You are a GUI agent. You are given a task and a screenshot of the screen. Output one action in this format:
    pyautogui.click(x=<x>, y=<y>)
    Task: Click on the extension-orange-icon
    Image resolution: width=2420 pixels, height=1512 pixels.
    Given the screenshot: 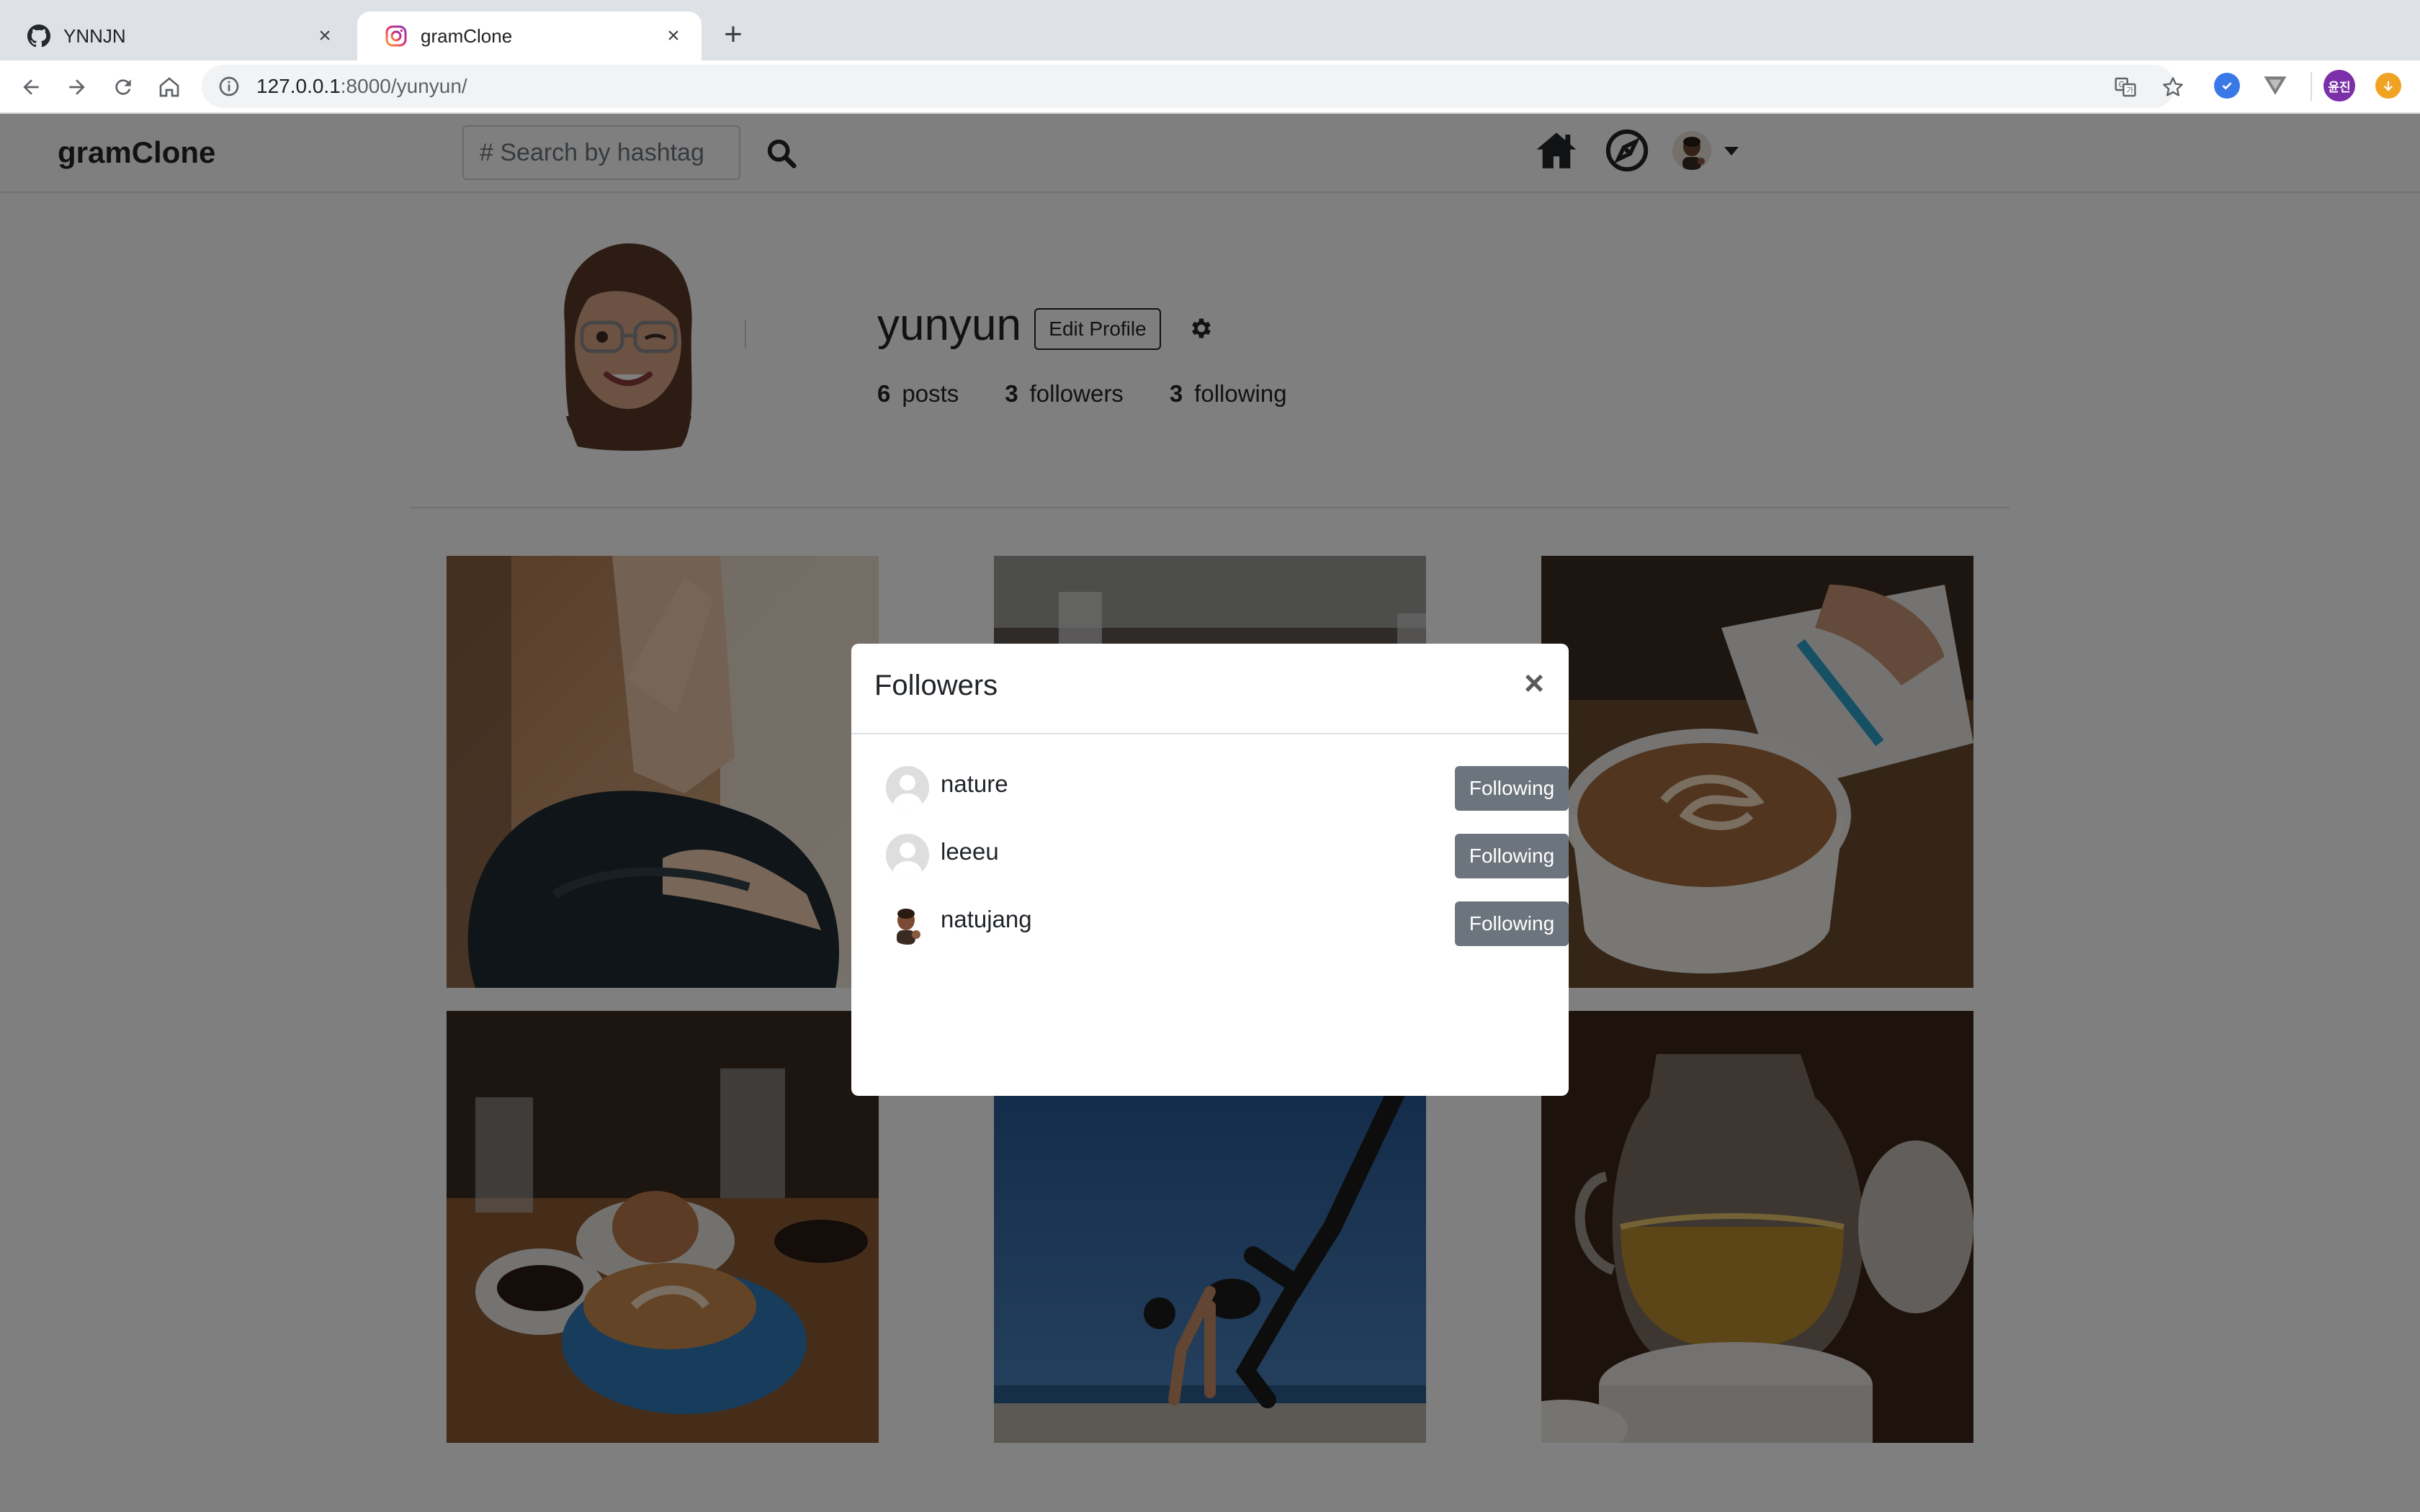 What is the action you would take?
    pyautogui.click(x=2388, y=86)
    